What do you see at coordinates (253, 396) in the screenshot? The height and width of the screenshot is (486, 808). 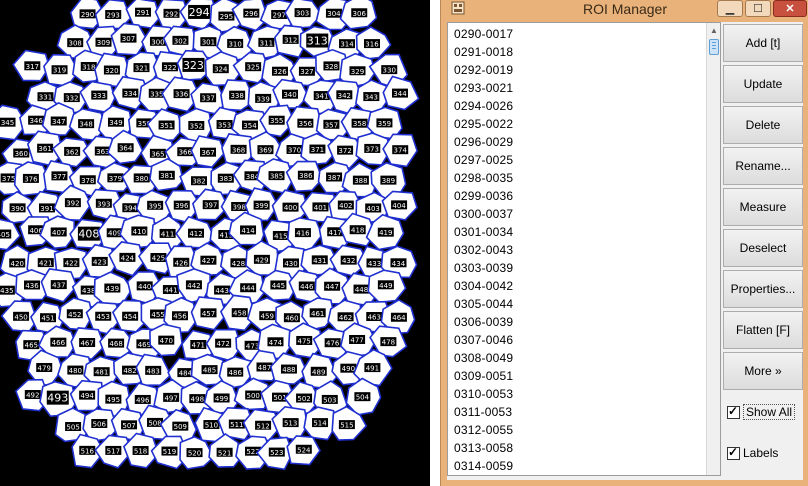 I see `cell-label: 500` at bounding box center [253, 396].